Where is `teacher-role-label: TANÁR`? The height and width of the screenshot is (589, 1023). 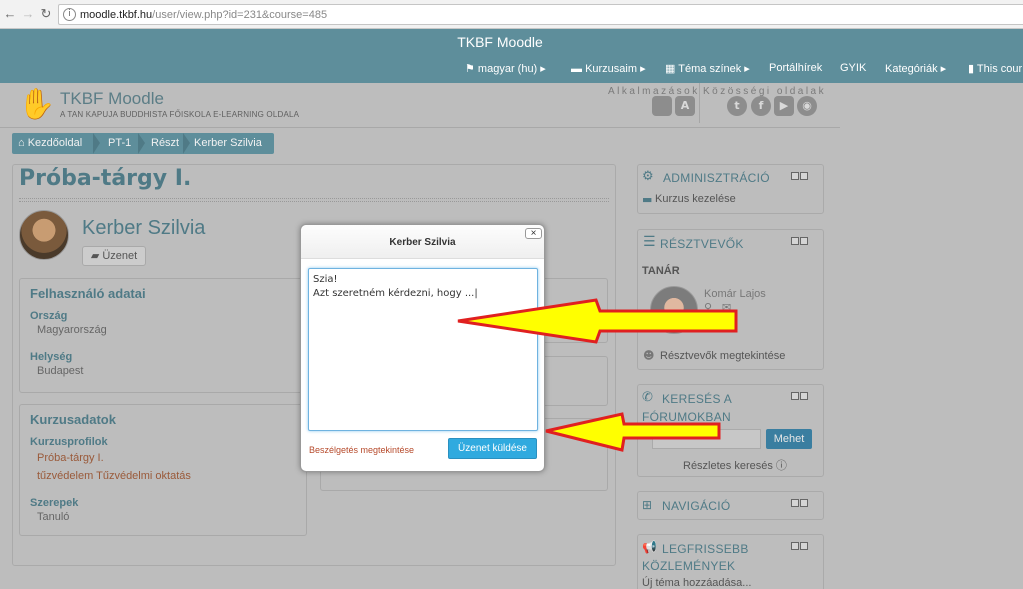
teacher-role-label: TANÁR is located at coordinates (661, 271).